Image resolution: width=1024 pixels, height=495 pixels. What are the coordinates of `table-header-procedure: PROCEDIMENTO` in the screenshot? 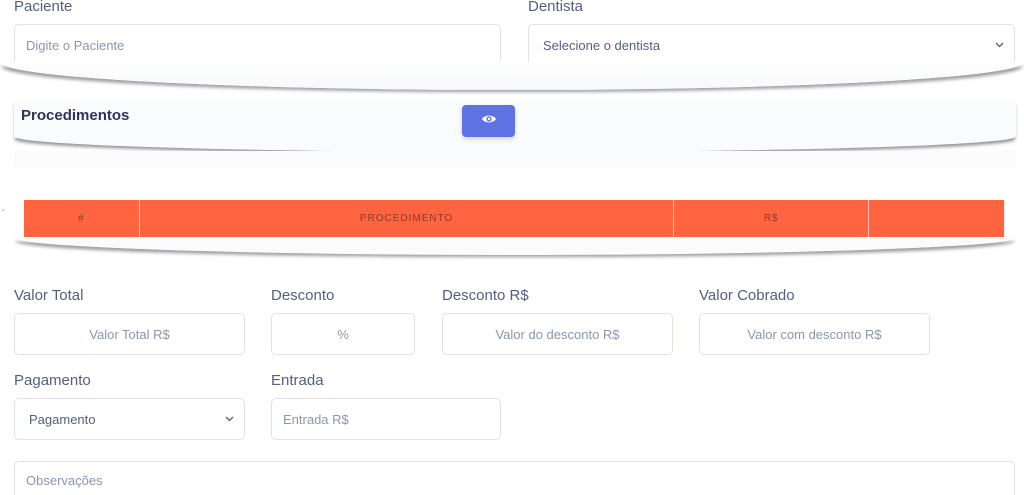 It's located at (407, 218).